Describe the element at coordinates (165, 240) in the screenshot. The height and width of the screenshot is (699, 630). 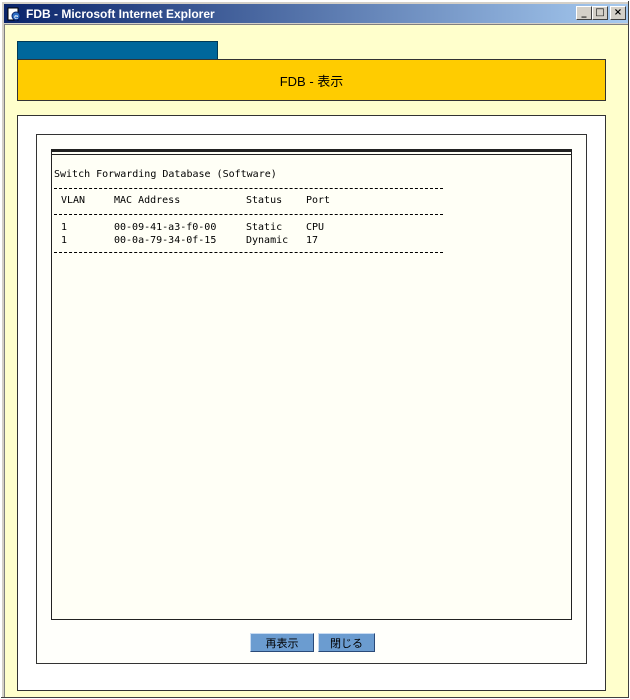
I see `table-row-mac: 00-0a-79-34-0f-15` at that location.